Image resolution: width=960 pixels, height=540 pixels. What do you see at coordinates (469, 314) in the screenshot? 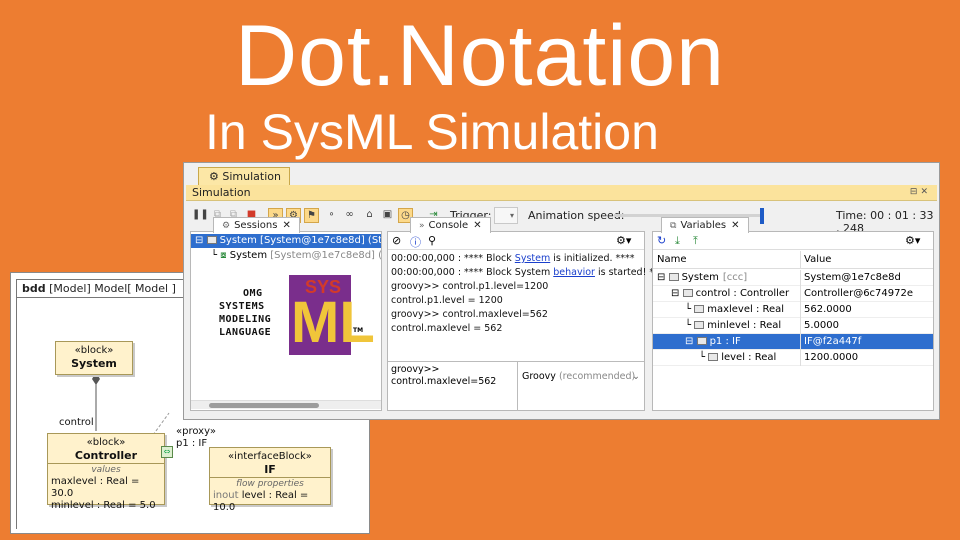
I see `console-line-5: groovy>> control.maxlevel=562` at bounding box center [469, 314].